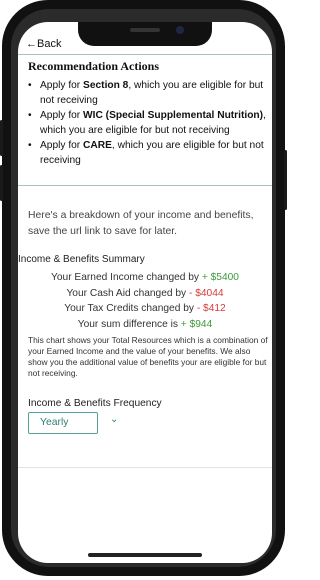  Describe the element at coordinates (285, 180) in the screenshot. I see `side-button-right` at that location.